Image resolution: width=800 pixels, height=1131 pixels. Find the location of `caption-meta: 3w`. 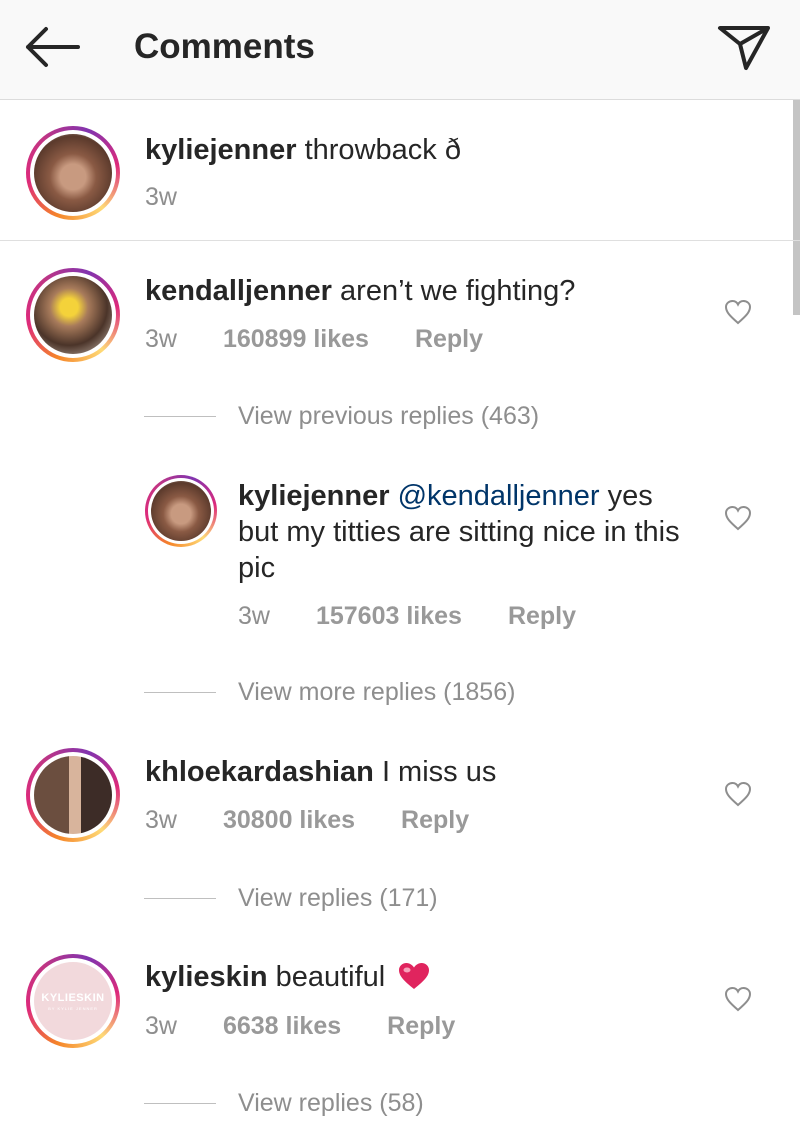

caption-meta: 3w is located at coordinates (161, 197).